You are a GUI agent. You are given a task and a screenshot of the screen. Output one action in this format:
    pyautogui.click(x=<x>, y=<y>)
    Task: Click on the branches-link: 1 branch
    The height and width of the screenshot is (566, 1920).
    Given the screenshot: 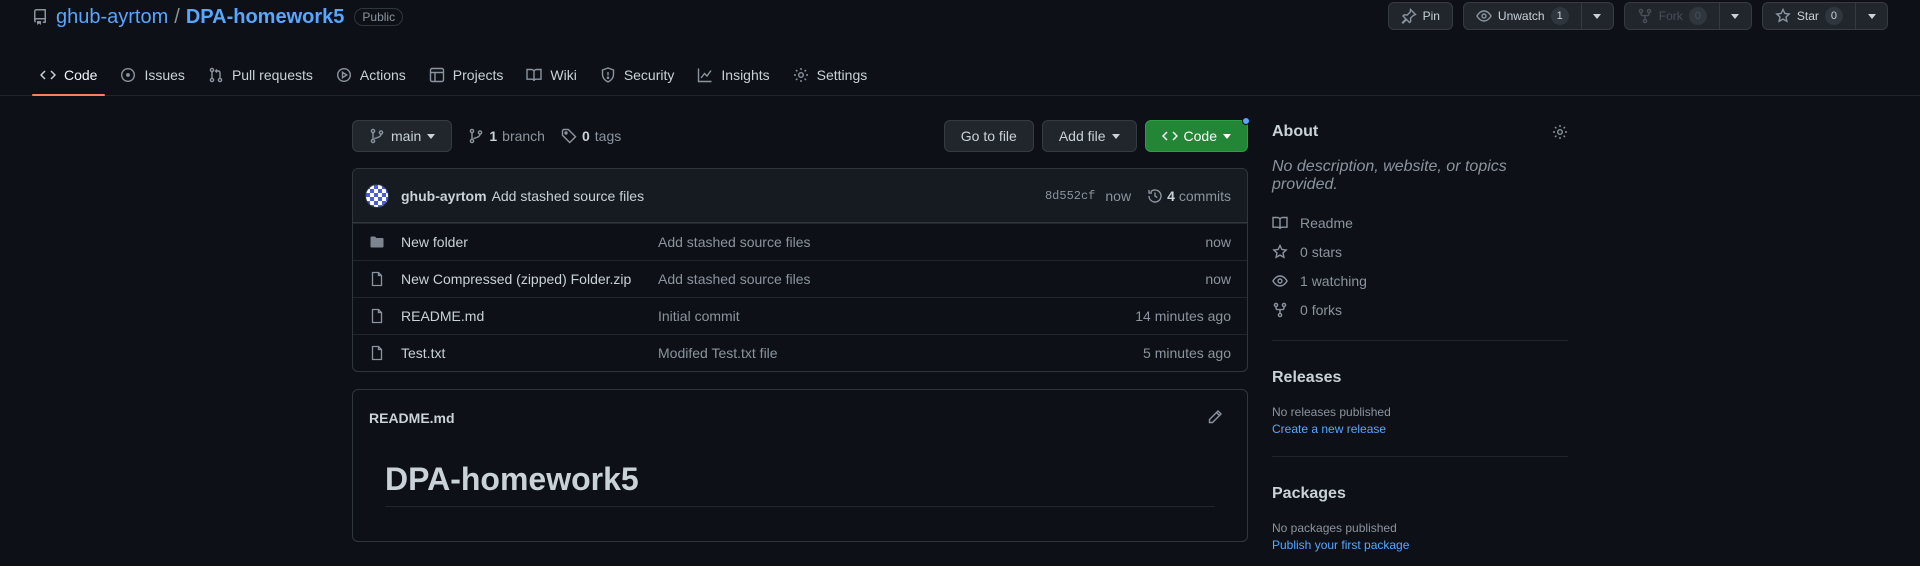 What is the action you would take?
    pyautogui.click(x=506, y=136)
    